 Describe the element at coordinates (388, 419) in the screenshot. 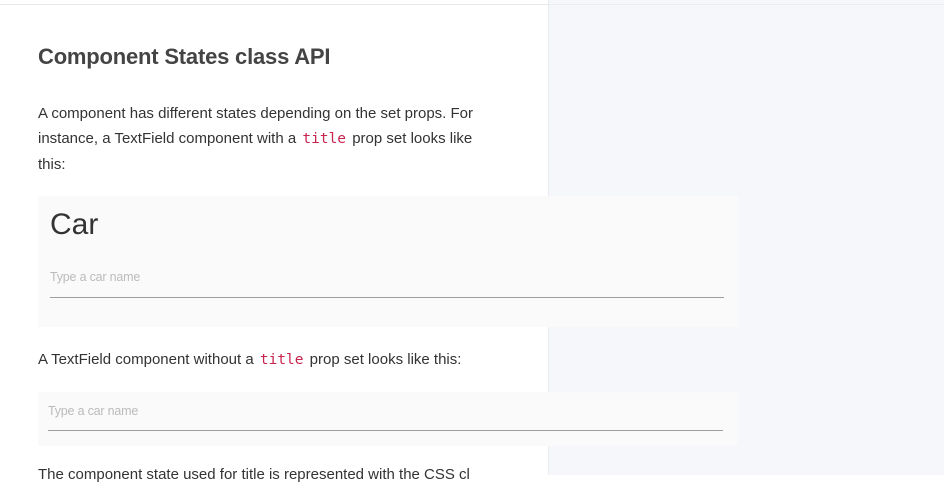

I see `demo-textfield-without-title: Type a car name` at that location.